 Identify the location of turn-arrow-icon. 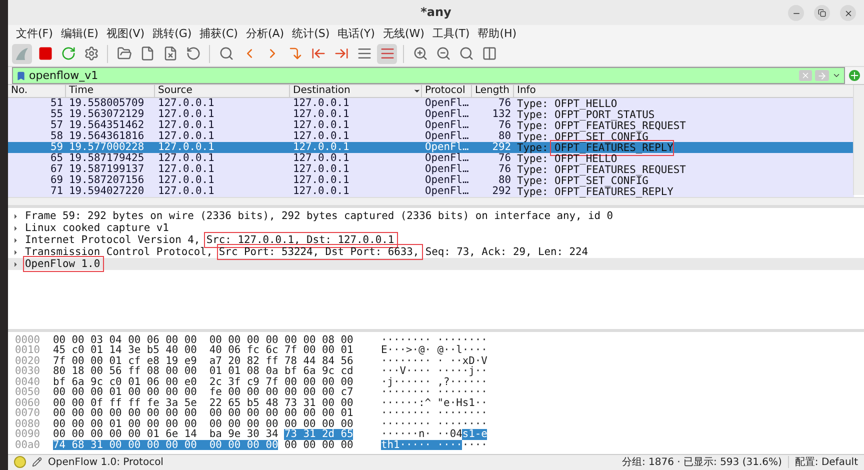
(295, 54).